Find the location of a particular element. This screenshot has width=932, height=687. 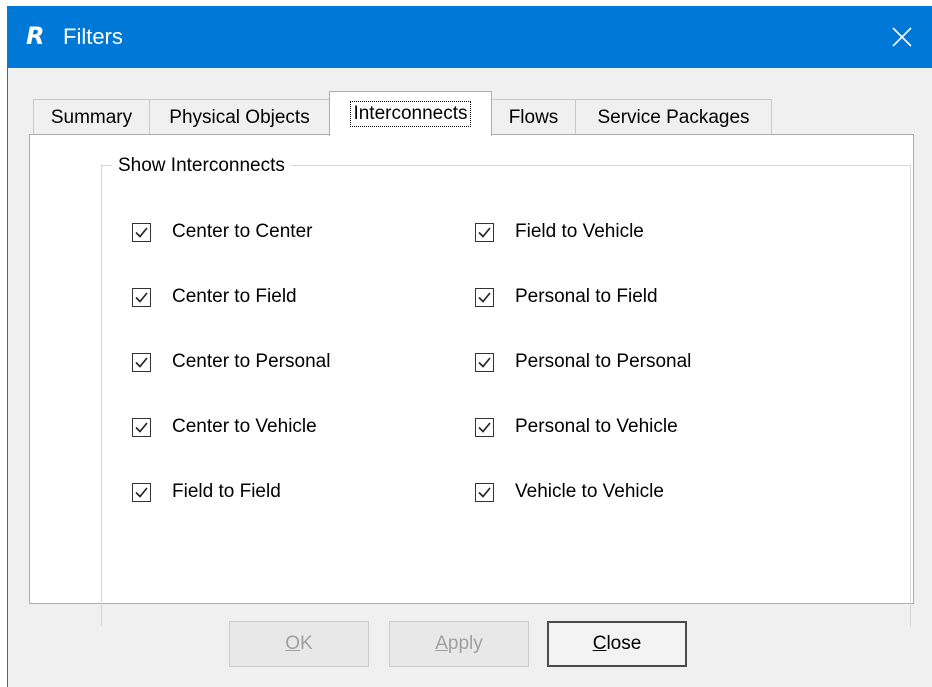

checkbox-personal-to-personal: Personal to Personal is located at coordinates (583, 362).